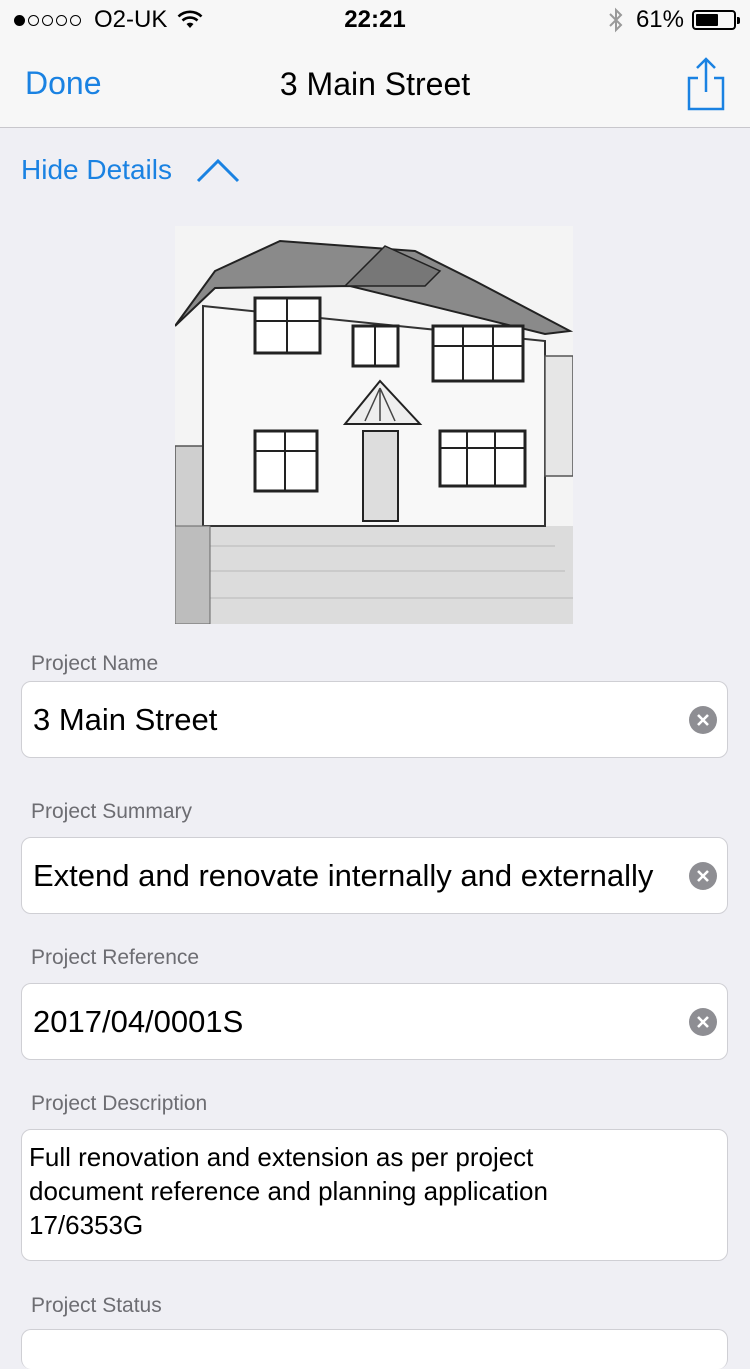  I want to click on project-reference-value: 2017/04/0001S, so click(350, 1021).